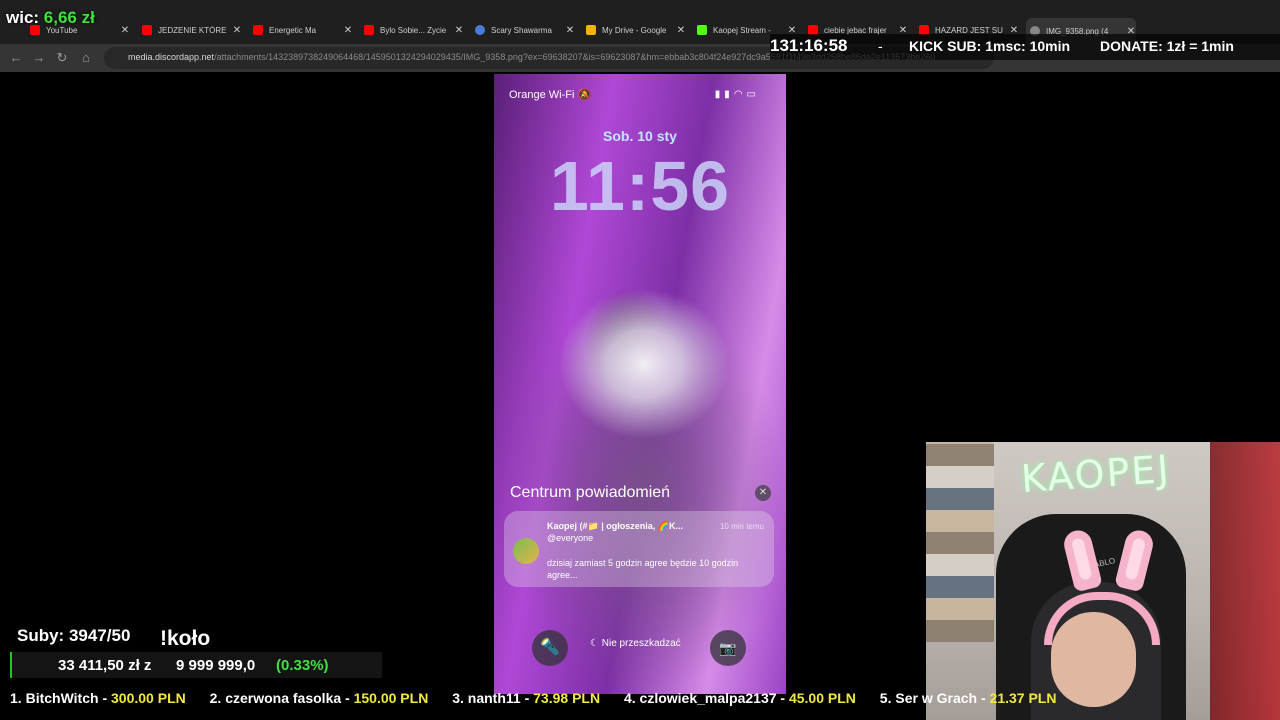  I want to click on focus-mode: ☾ Nie przeszkadzać, so click(635, 643).